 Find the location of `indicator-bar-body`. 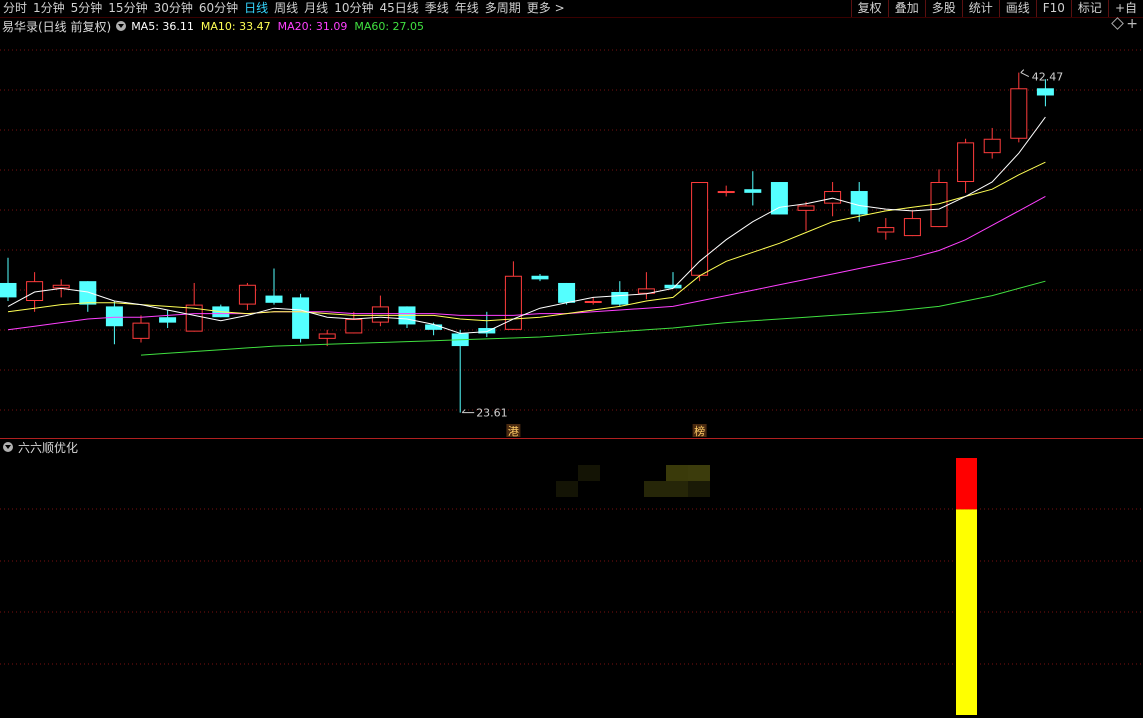

indicator-bar-body is located at coordinates (966, 612).